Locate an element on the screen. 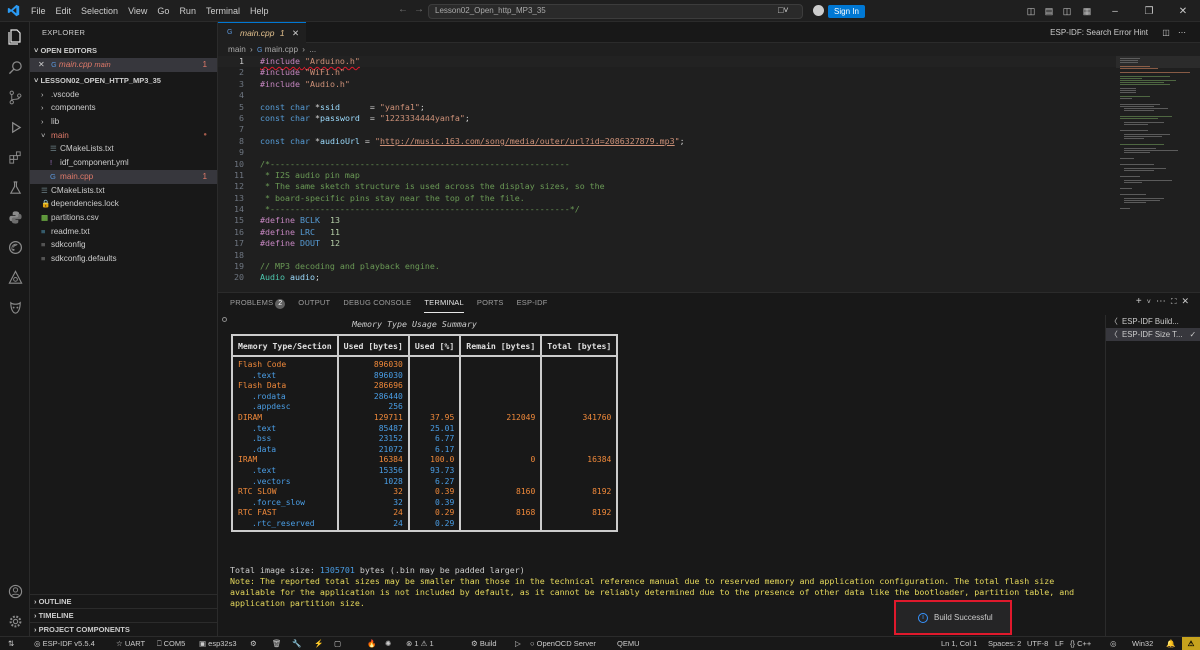  language-mode: {} C++ is located at coordinates (1080, 643).